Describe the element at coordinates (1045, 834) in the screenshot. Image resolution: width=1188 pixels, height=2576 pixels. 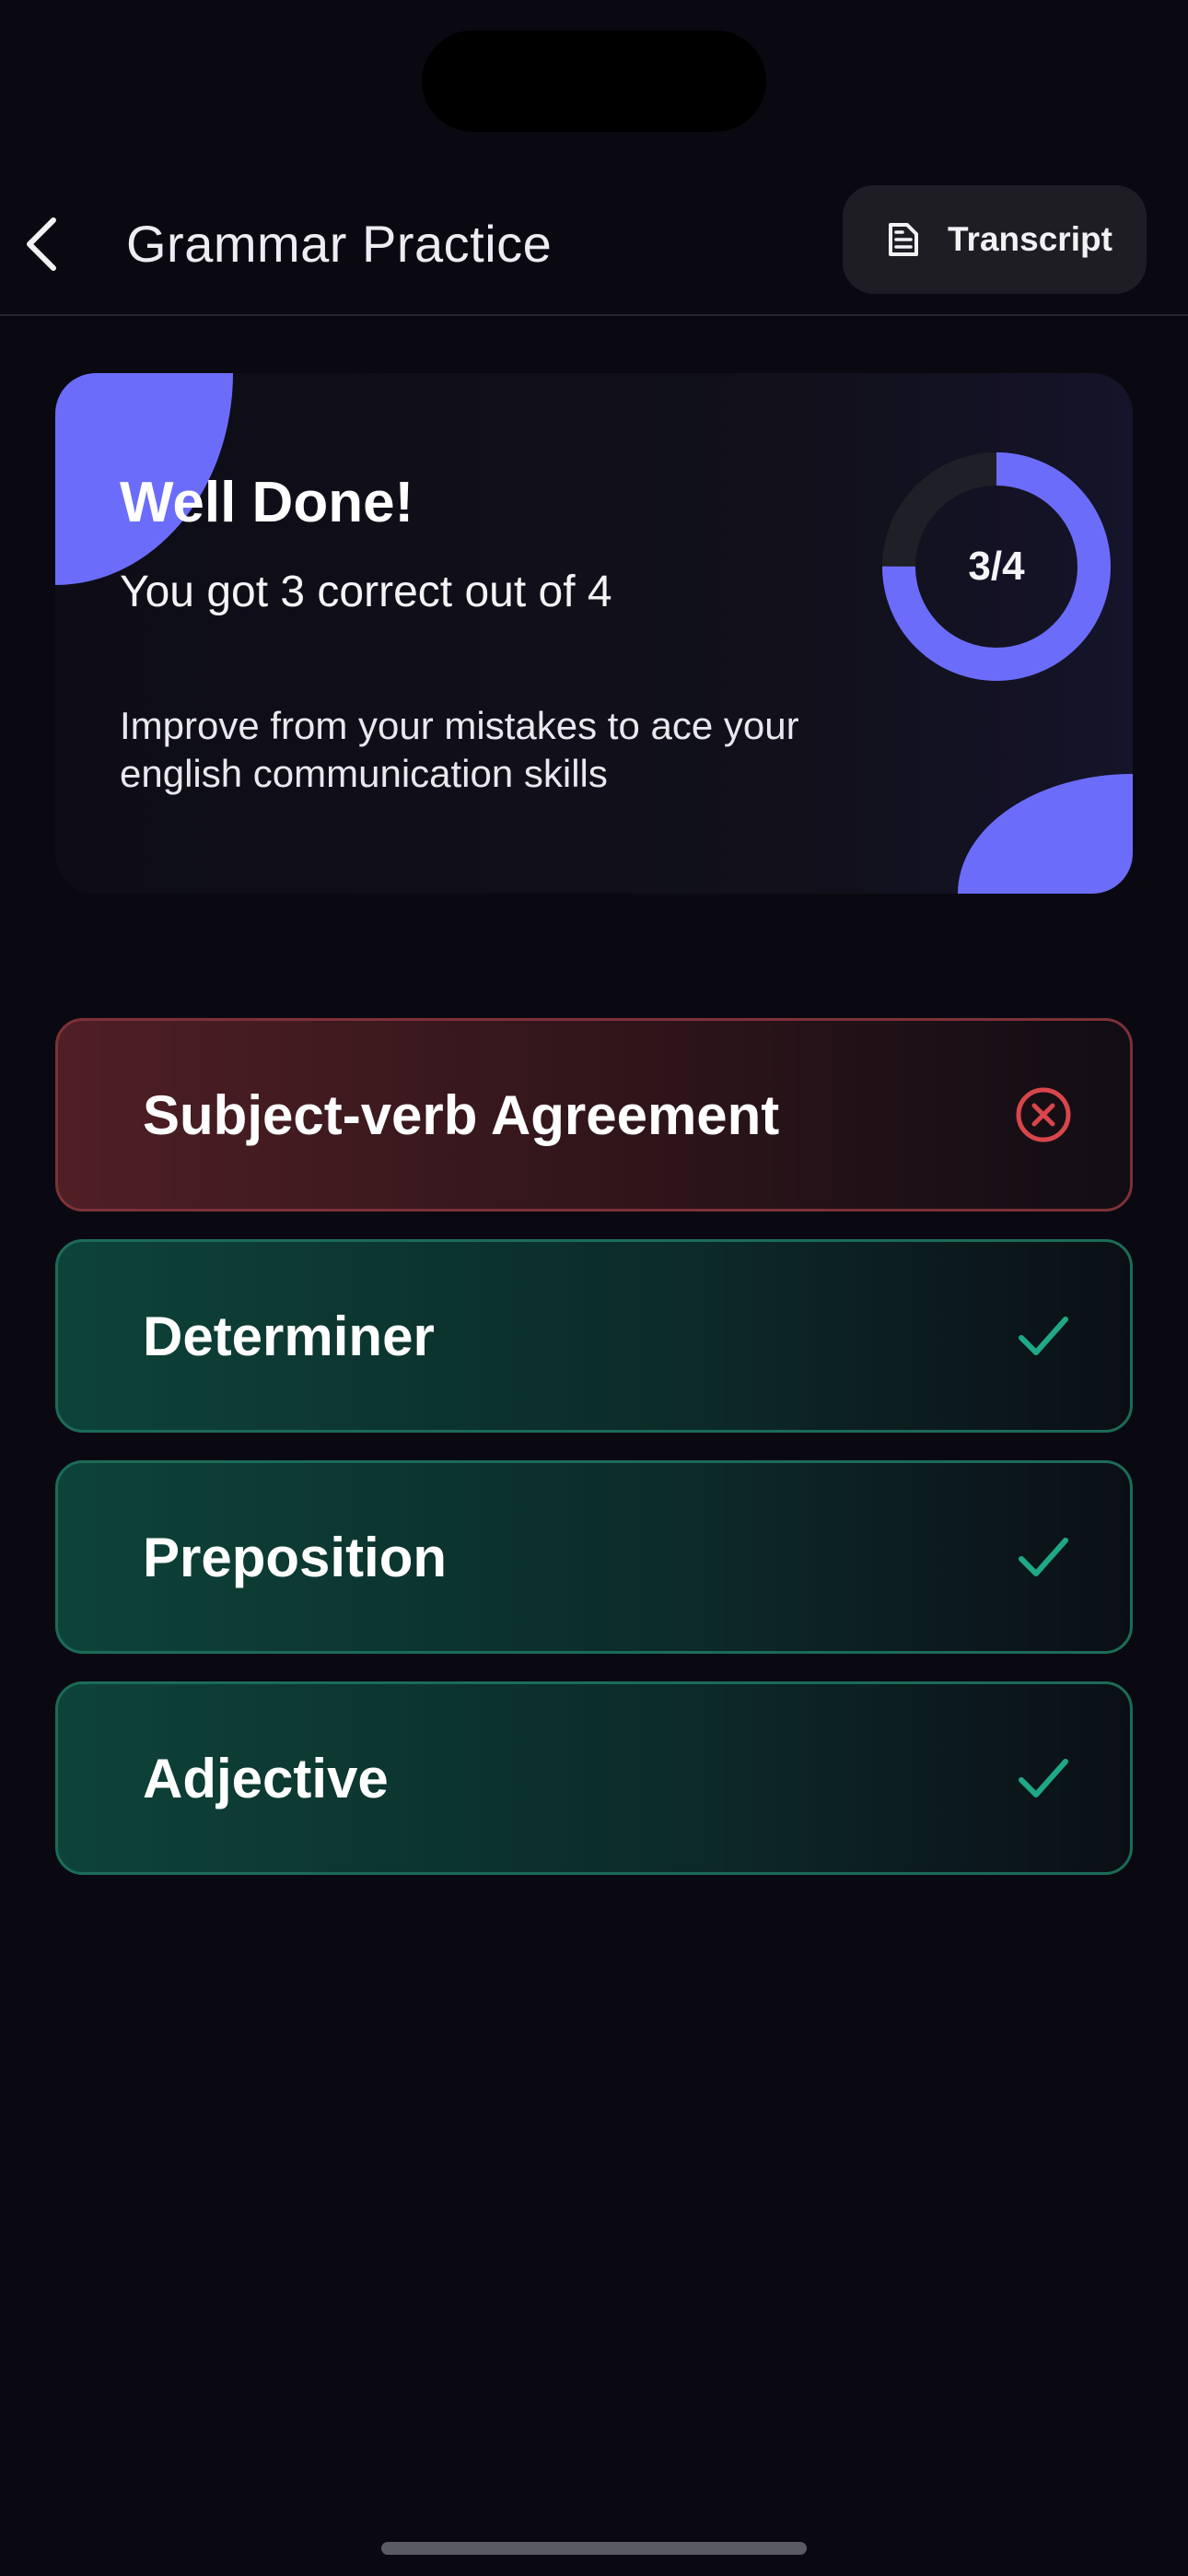
I see `decorative-blob-bottom-right` at that location.